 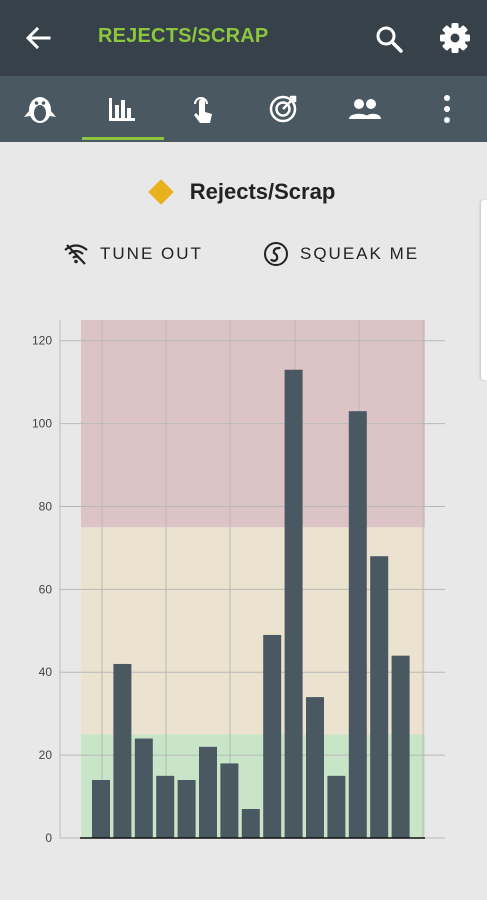 I want to click on tab-bar-chart, so click(x=122, y=109).